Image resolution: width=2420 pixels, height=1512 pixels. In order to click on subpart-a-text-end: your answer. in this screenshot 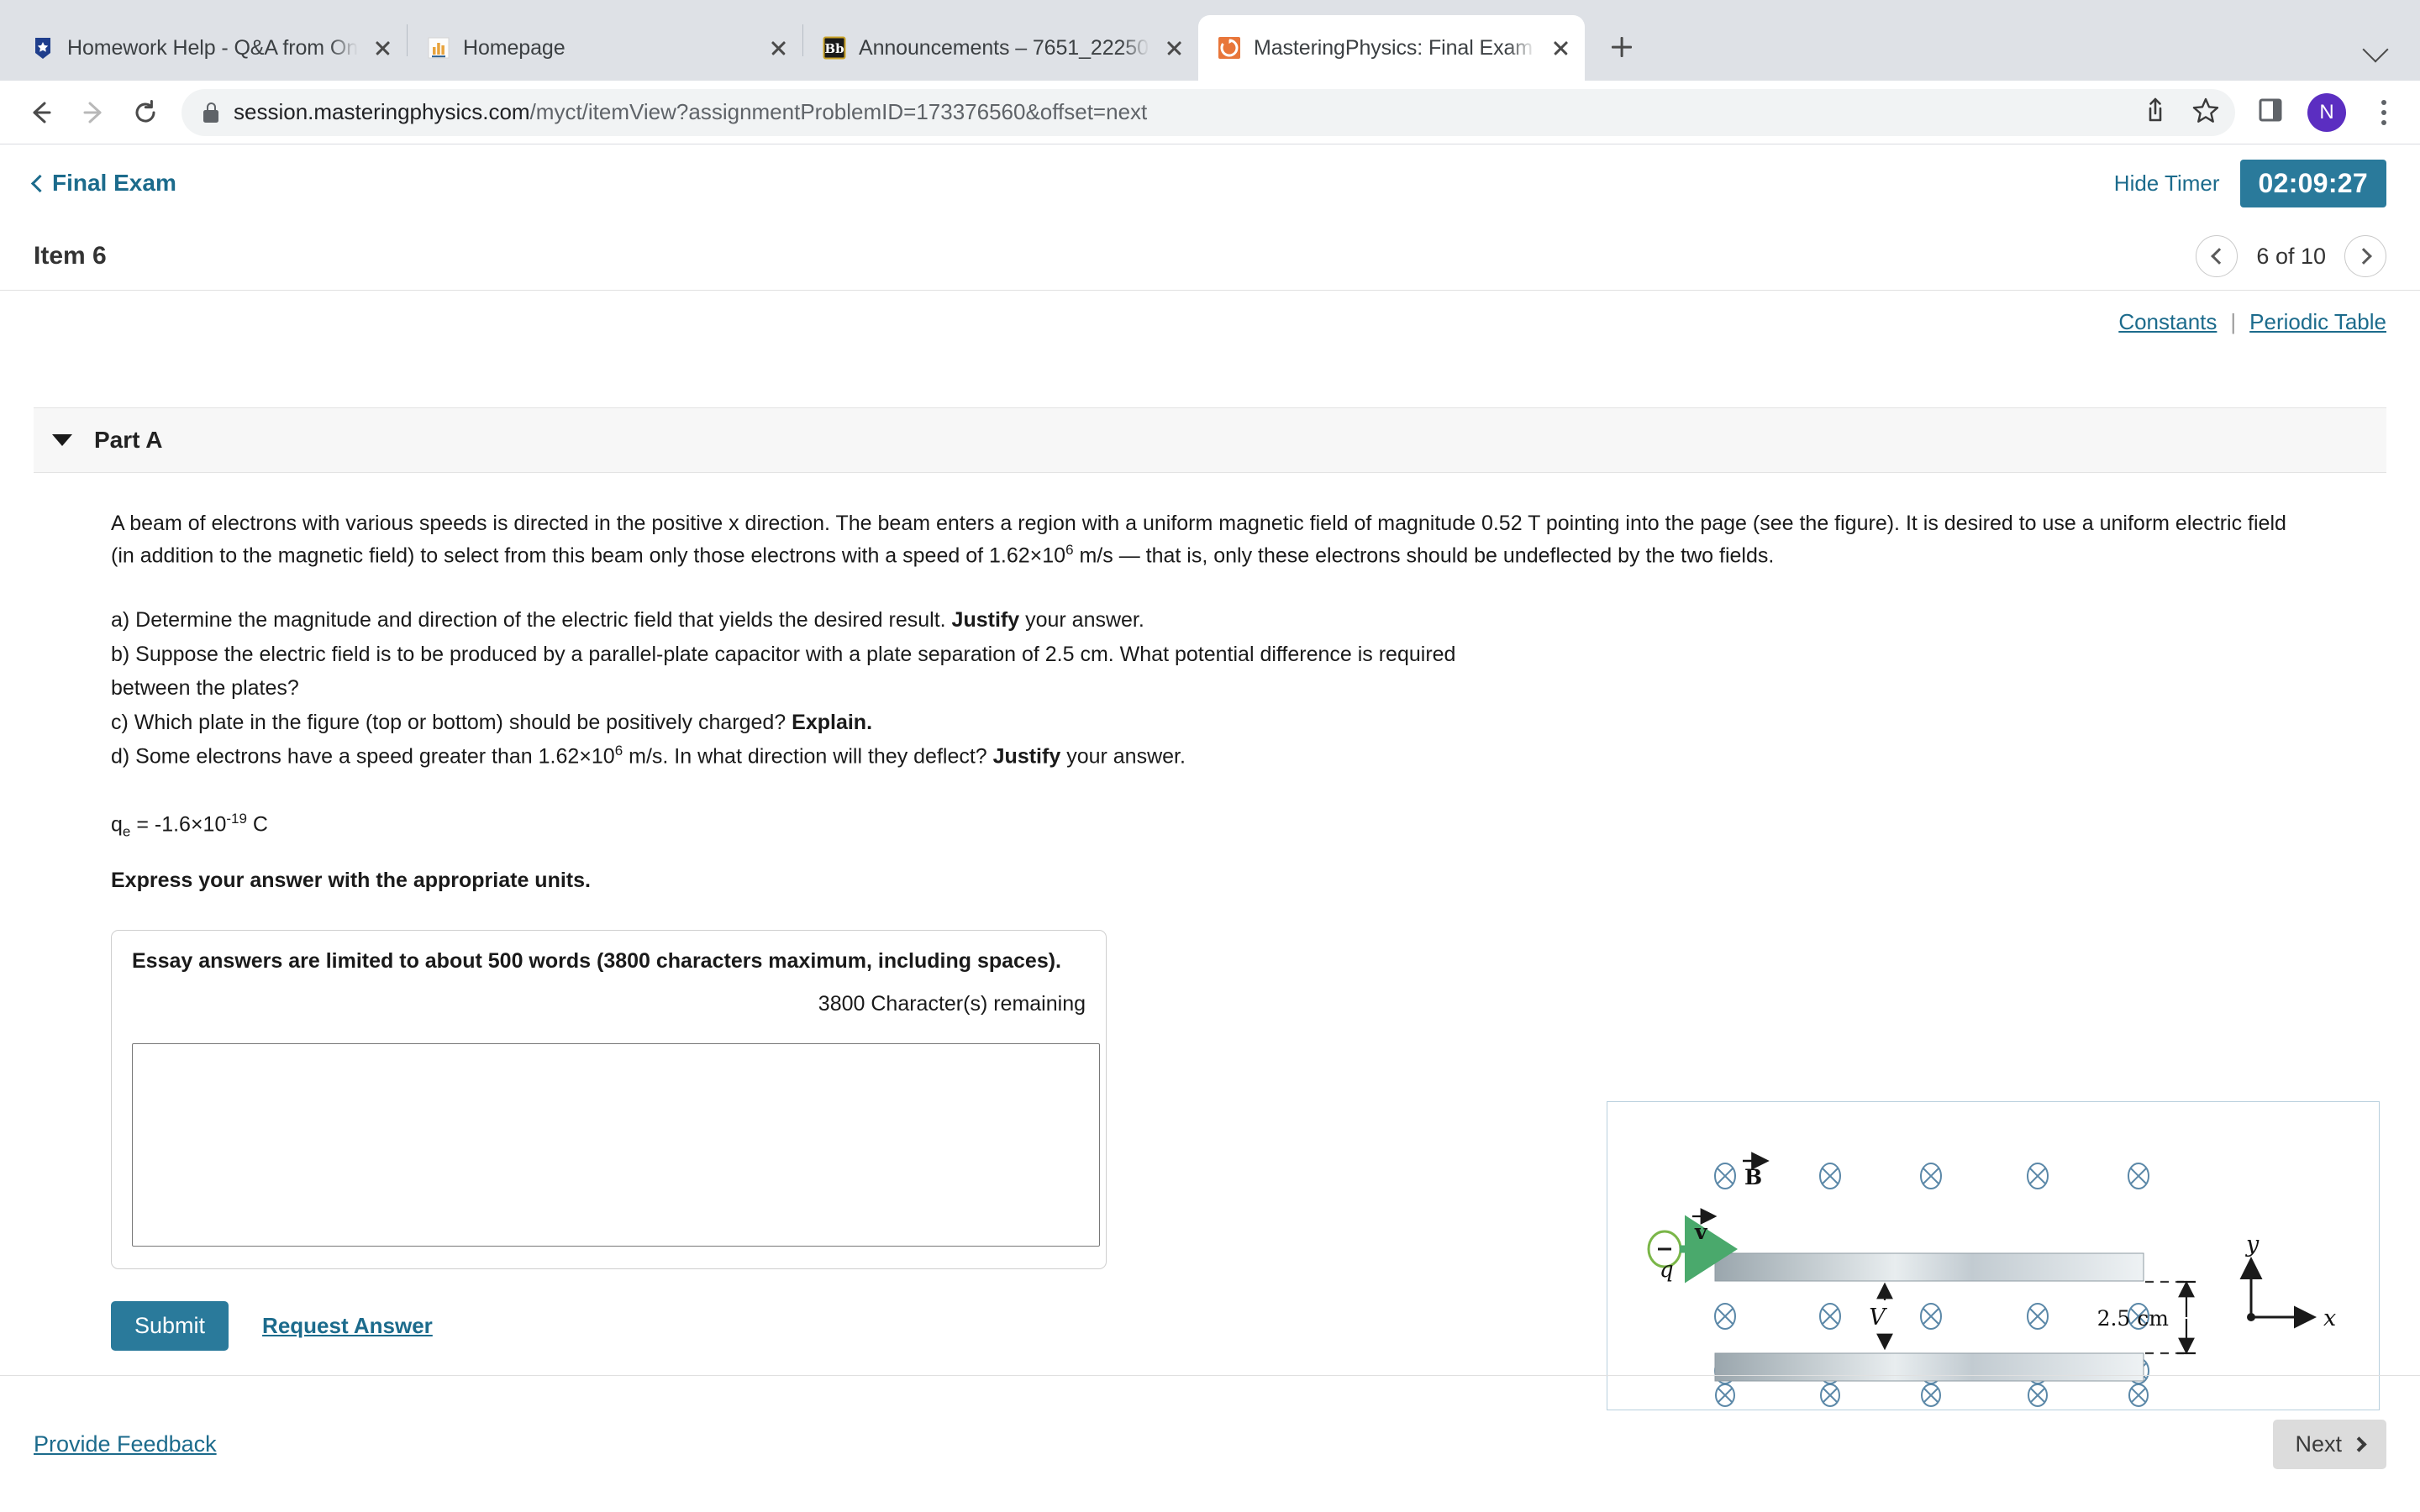, I will do `click(1081, 620)`.